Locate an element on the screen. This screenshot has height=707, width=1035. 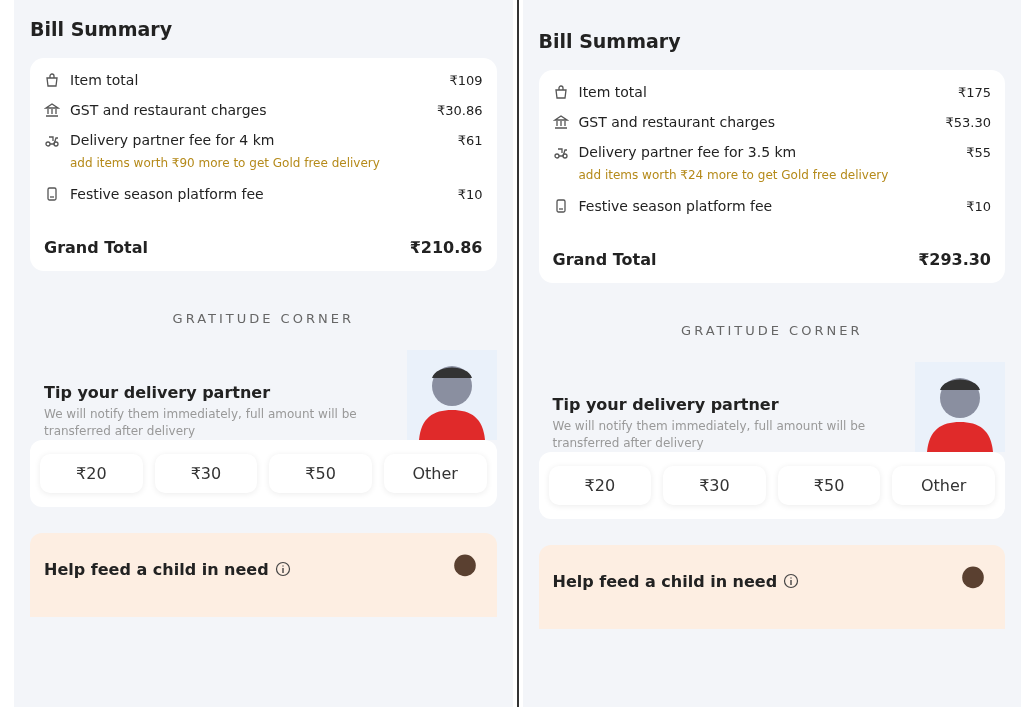
charge-label: Delivery partner fee for 4 km is located at coordinates (173, 140).